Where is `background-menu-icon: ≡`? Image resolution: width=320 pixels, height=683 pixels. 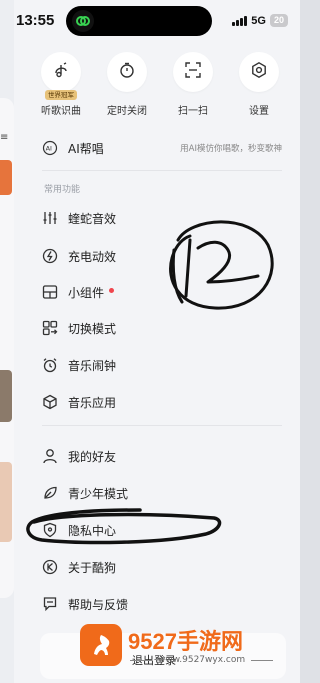
background-menu-icon: ≡ is located at coordinates (4, 137).